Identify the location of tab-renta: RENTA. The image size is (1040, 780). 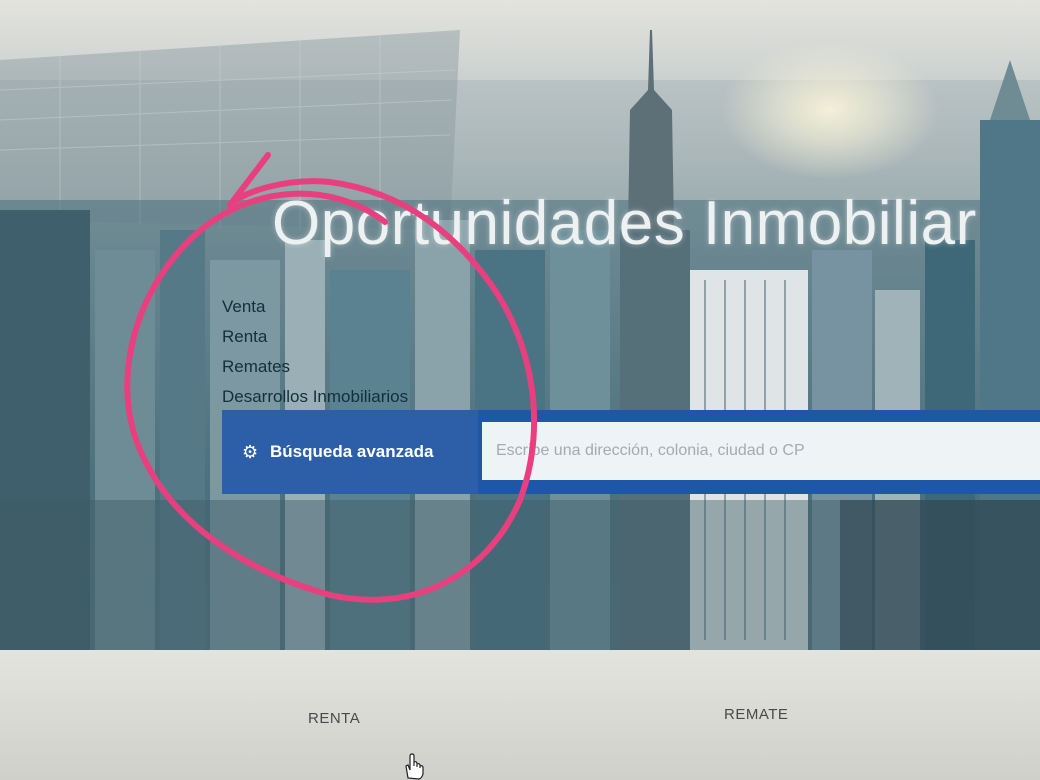
(334, 718).